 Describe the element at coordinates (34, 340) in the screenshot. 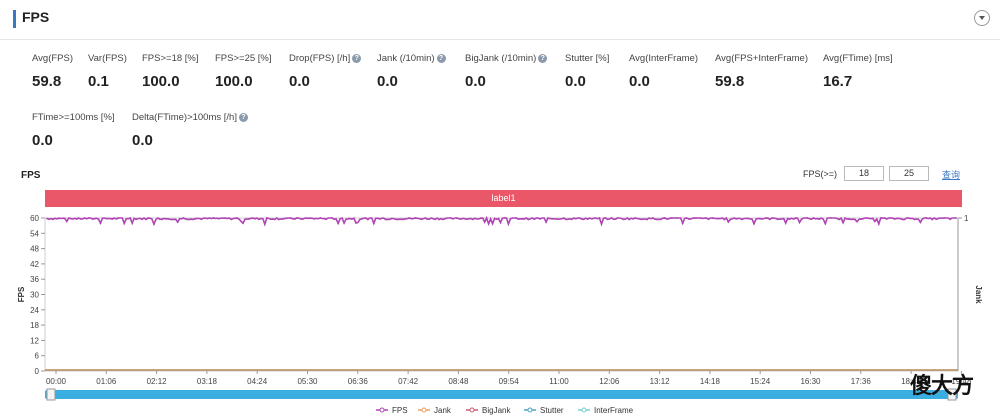

I see `y-tick-label: 12` at that location.